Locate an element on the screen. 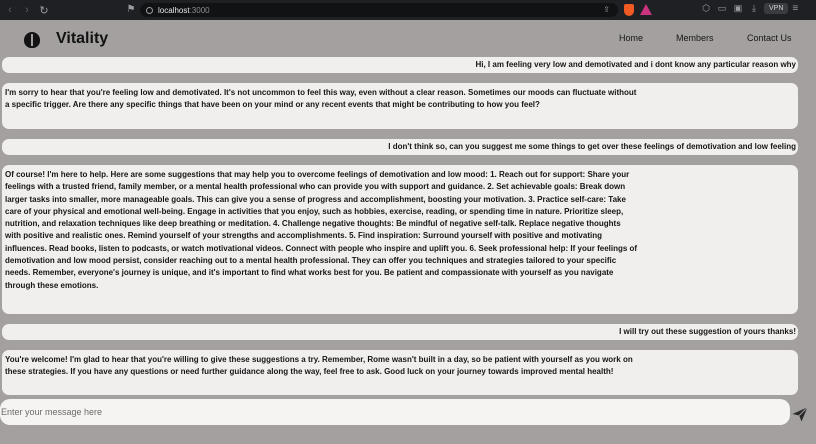 This screenshot has height=444, width=816. browser-toolbar: ‹ › ↻ ⚑ localhost :3000 ⇪ ⬡ ▭ ▣ ⤓ VPN ≡ is located at coordinates (408, 10).